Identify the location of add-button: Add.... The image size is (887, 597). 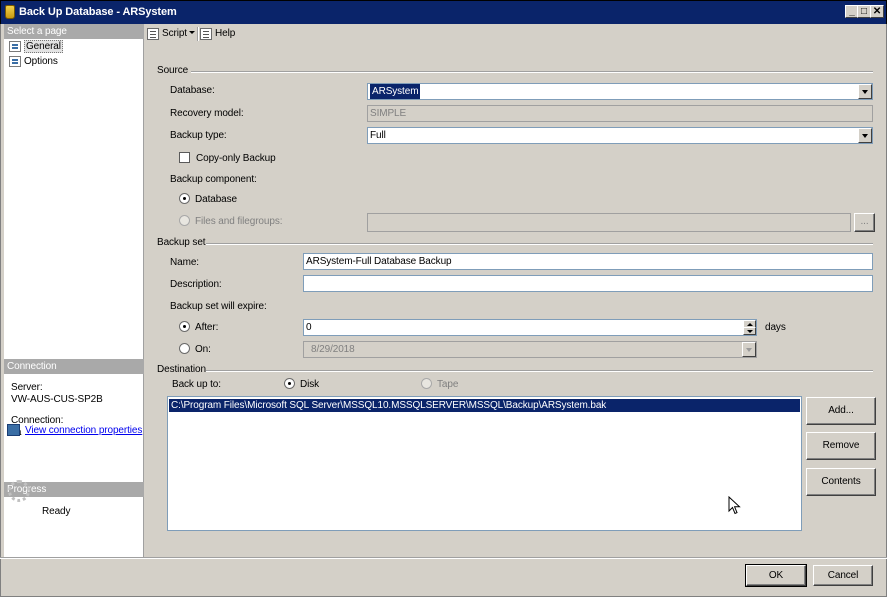
(841, 411).